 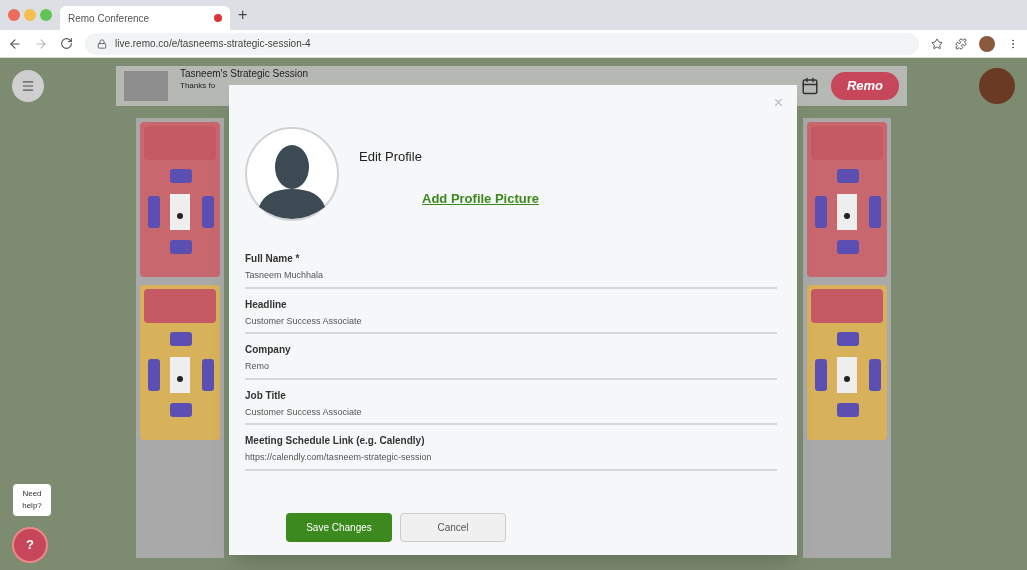 I want to click on field-label: Full Name *, so click(x=273, y=259).